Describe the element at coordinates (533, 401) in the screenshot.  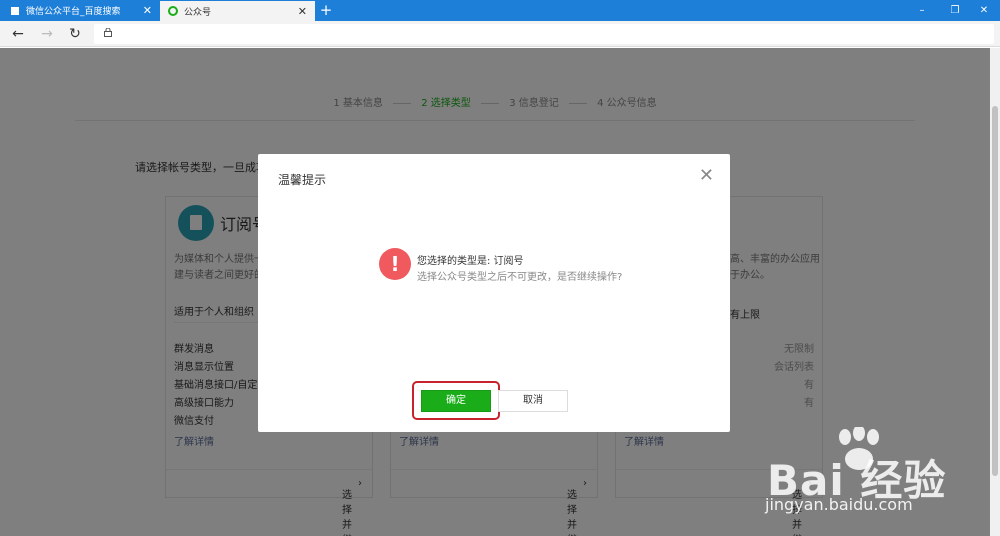
I see `cancel-button: 取消` at that location.